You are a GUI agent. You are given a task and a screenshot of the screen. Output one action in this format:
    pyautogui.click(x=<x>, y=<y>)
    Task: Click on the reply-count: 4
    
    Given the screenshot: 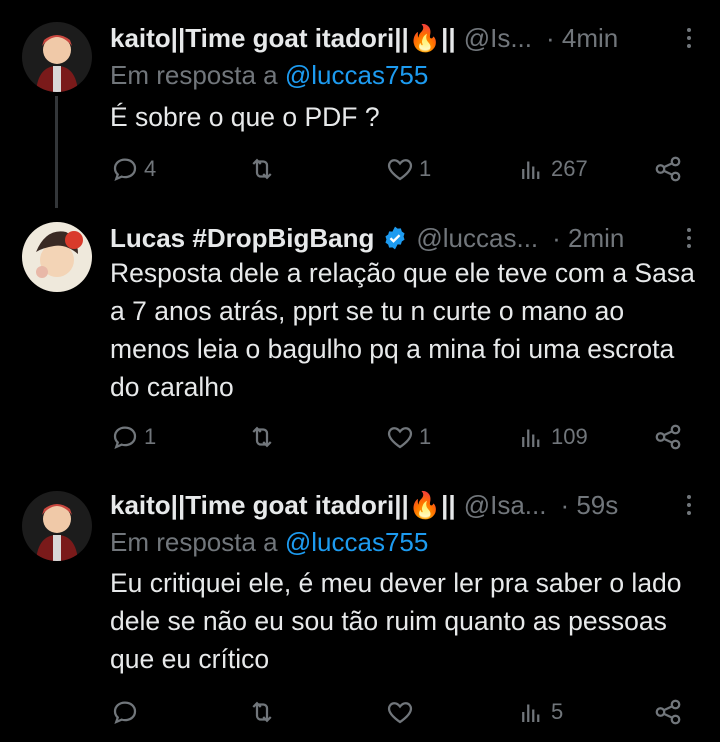 What is the action you would take?
    pyautogui.click(x=150, y=168)
    